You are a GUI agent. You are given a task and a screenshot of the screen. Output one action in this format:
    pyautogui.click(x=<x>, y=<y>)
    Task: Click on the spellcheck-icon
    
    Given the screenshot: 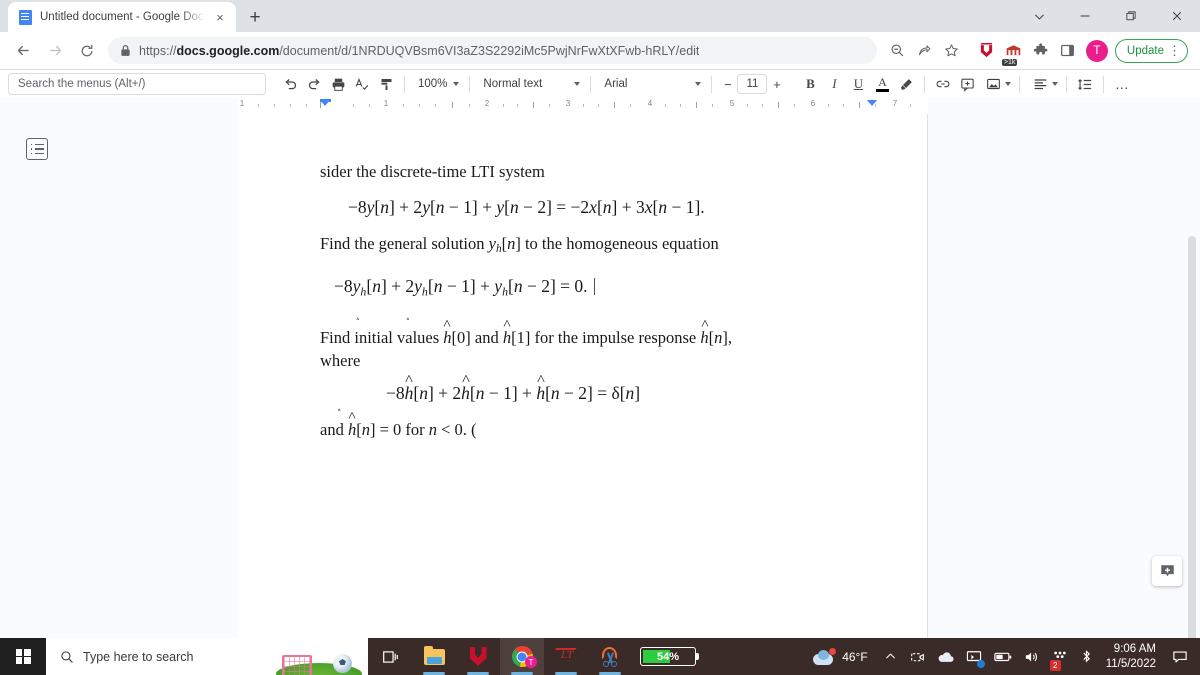 What is the action you would take?
    pyautogui.click(x=362, y=84)
    